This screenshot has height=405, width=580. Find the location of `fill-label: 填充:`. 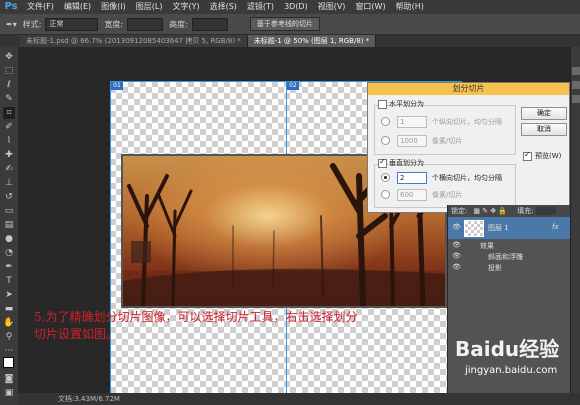

fill-label: 填充: is located at coordinates (525, 211).